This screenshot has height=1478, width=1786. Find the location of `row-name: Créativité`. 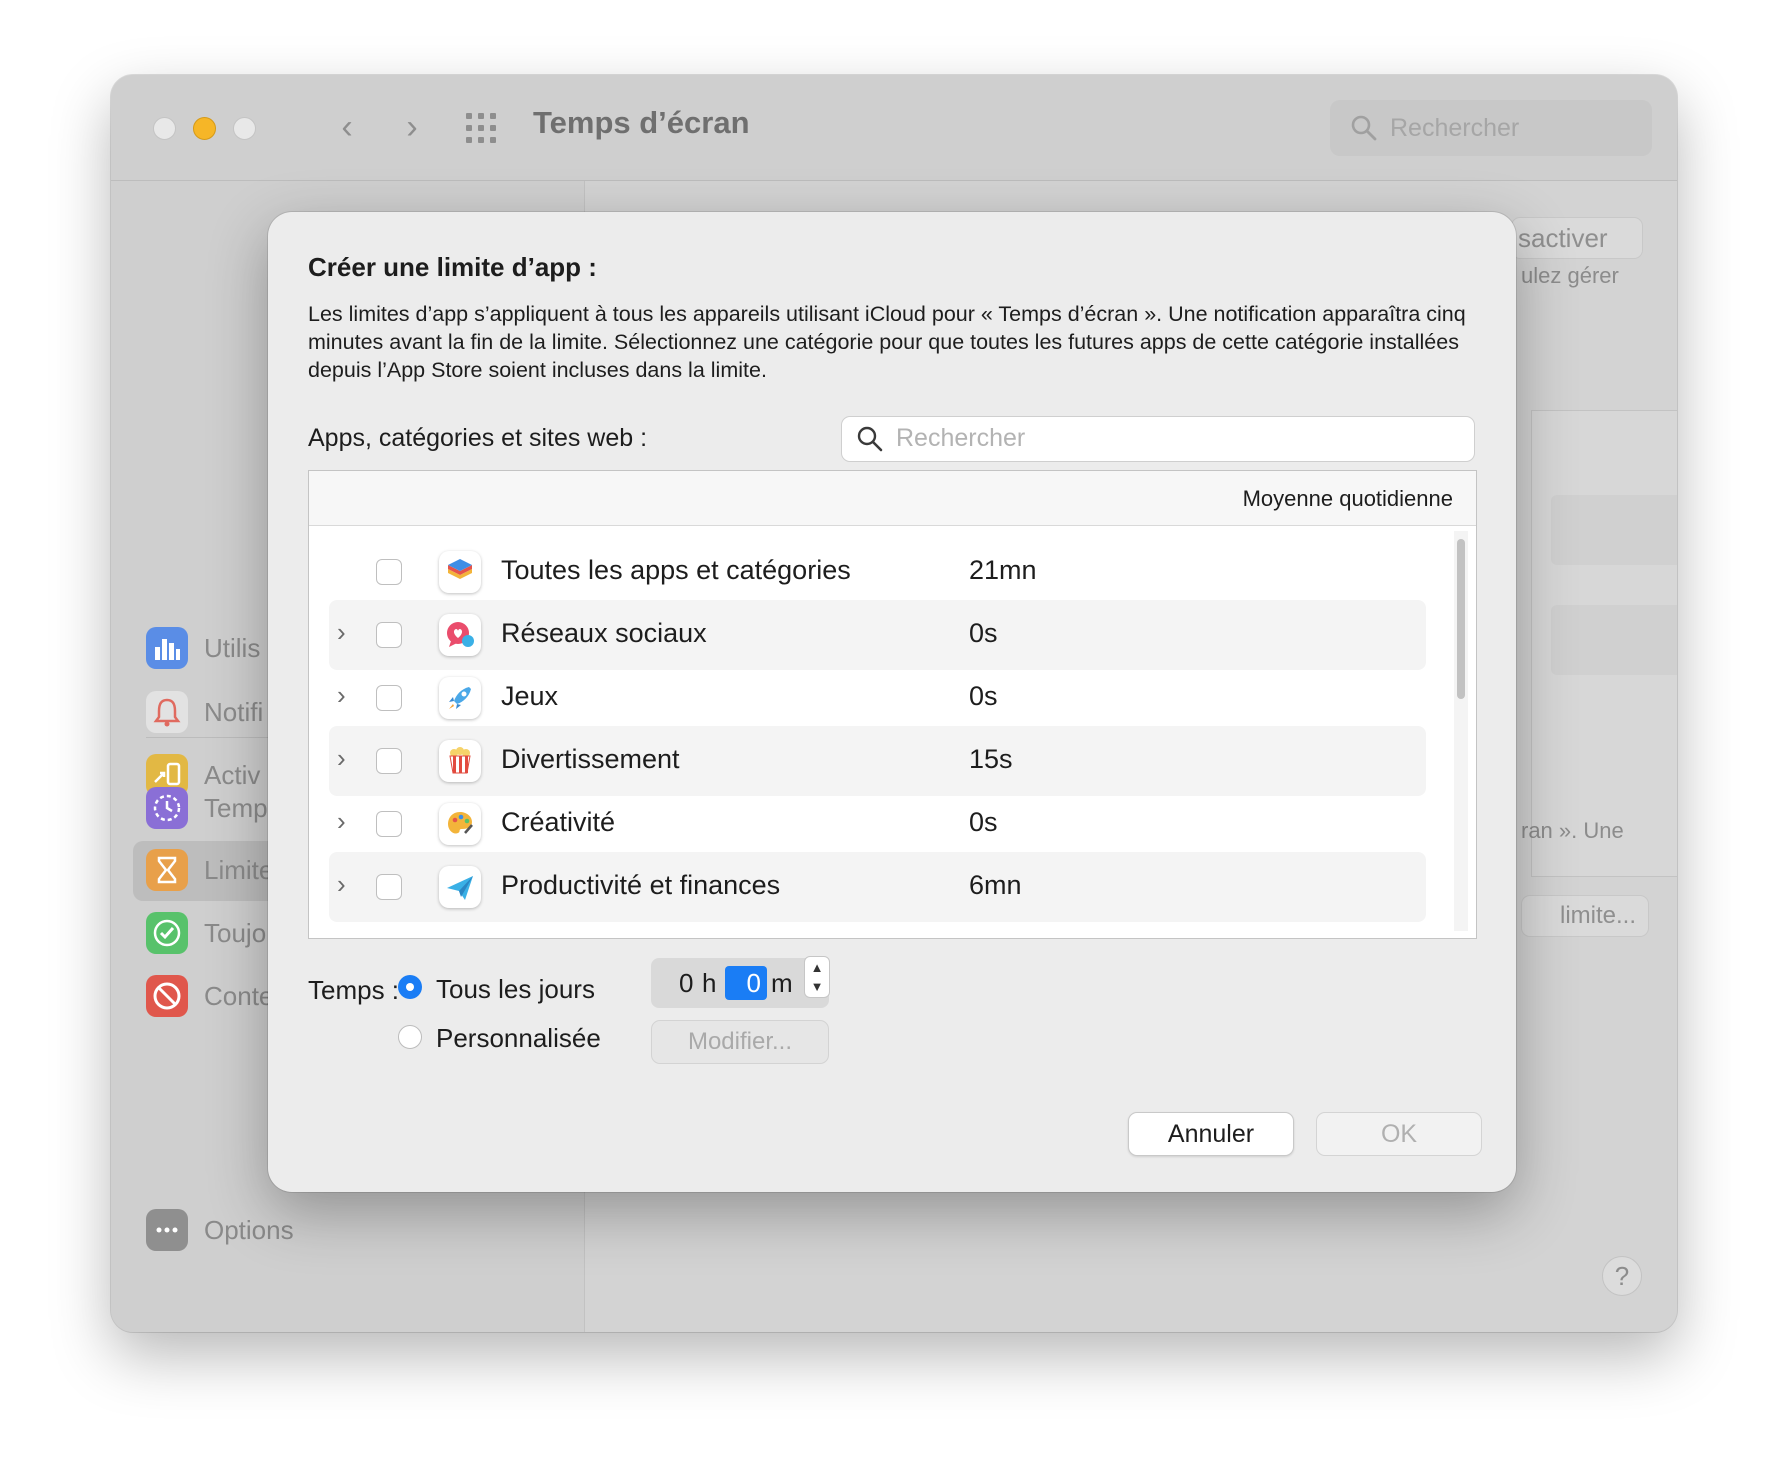

row-name: Créativité is located at coordinates (558, 822).